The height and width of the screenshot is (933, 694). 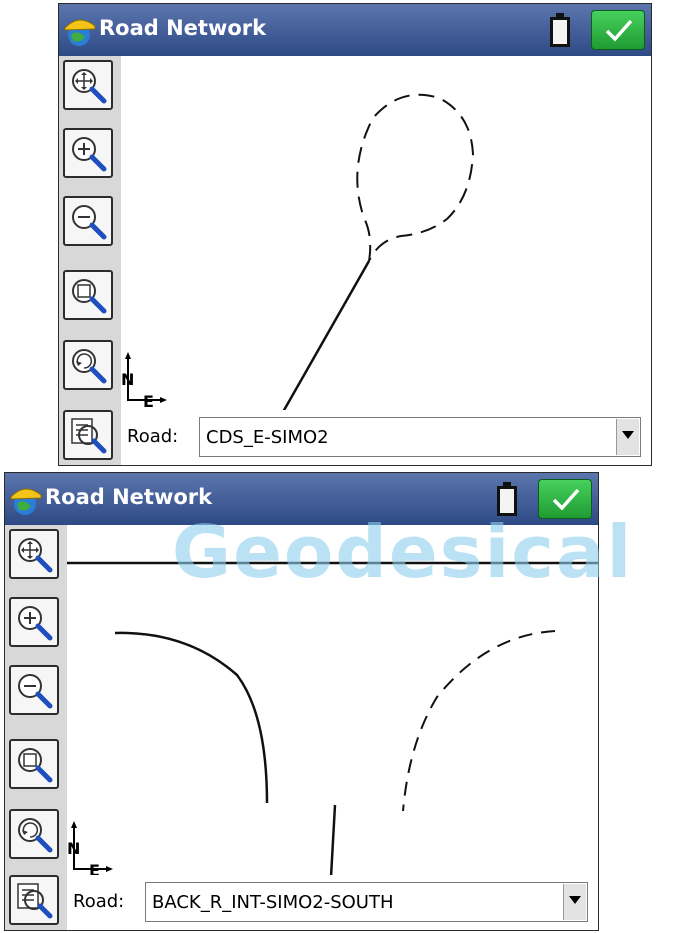 What do you see at coordinates (420, 437) in the screenshot?
I see `road-dropdown: CDS_E-SIMO2` at bounding box center [420, 437].